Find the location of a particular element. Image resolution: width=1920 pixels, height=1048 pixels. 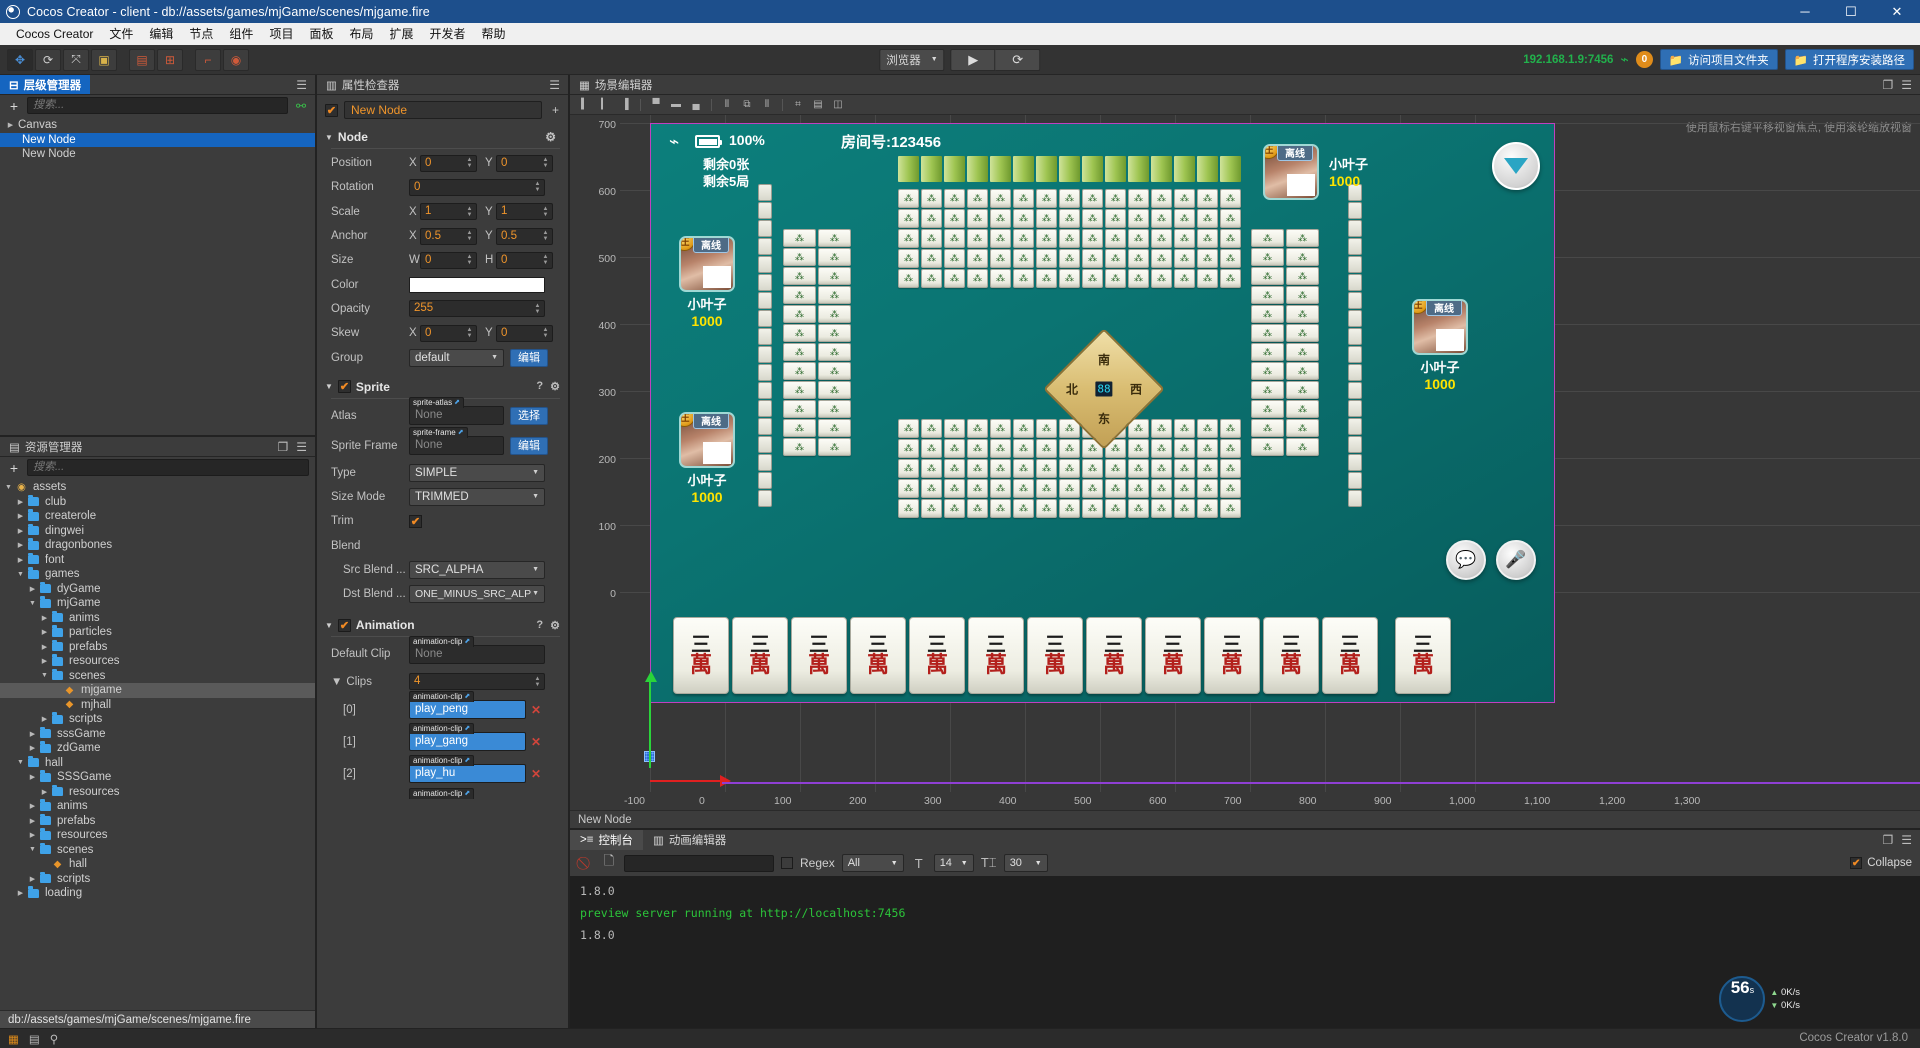

scene-duplicate-icon: ❐ is located at coordinates (1887, 85).